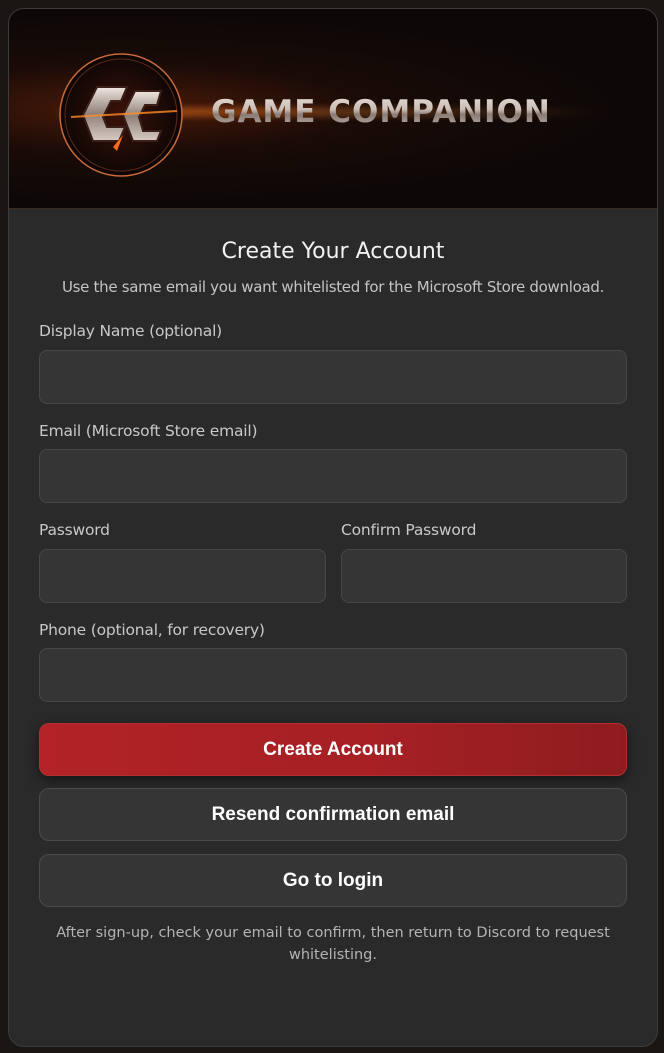  Describe the element at coordinates (381, 112) in the screenshot. I see `brand-name: GAME COMPANION` at that location.